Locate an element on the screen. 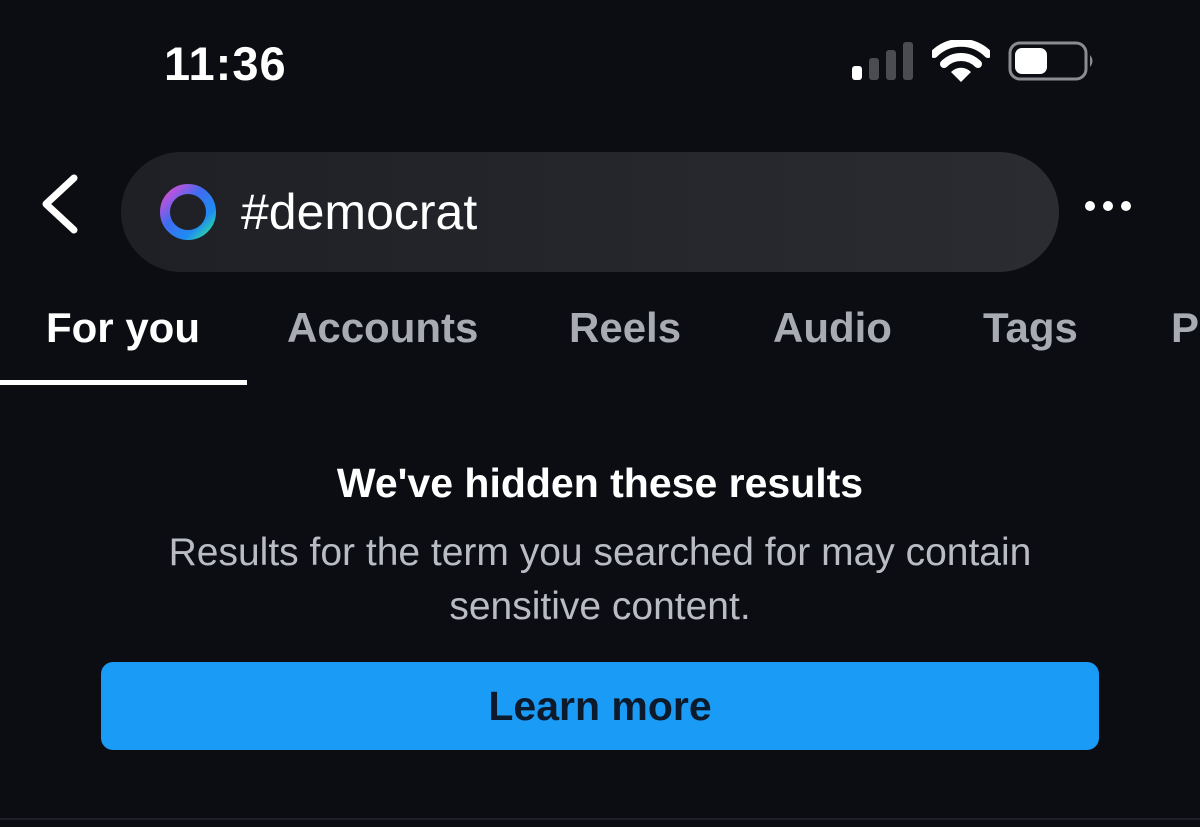  chevron-left-icon is located at coordinates (61, 204).